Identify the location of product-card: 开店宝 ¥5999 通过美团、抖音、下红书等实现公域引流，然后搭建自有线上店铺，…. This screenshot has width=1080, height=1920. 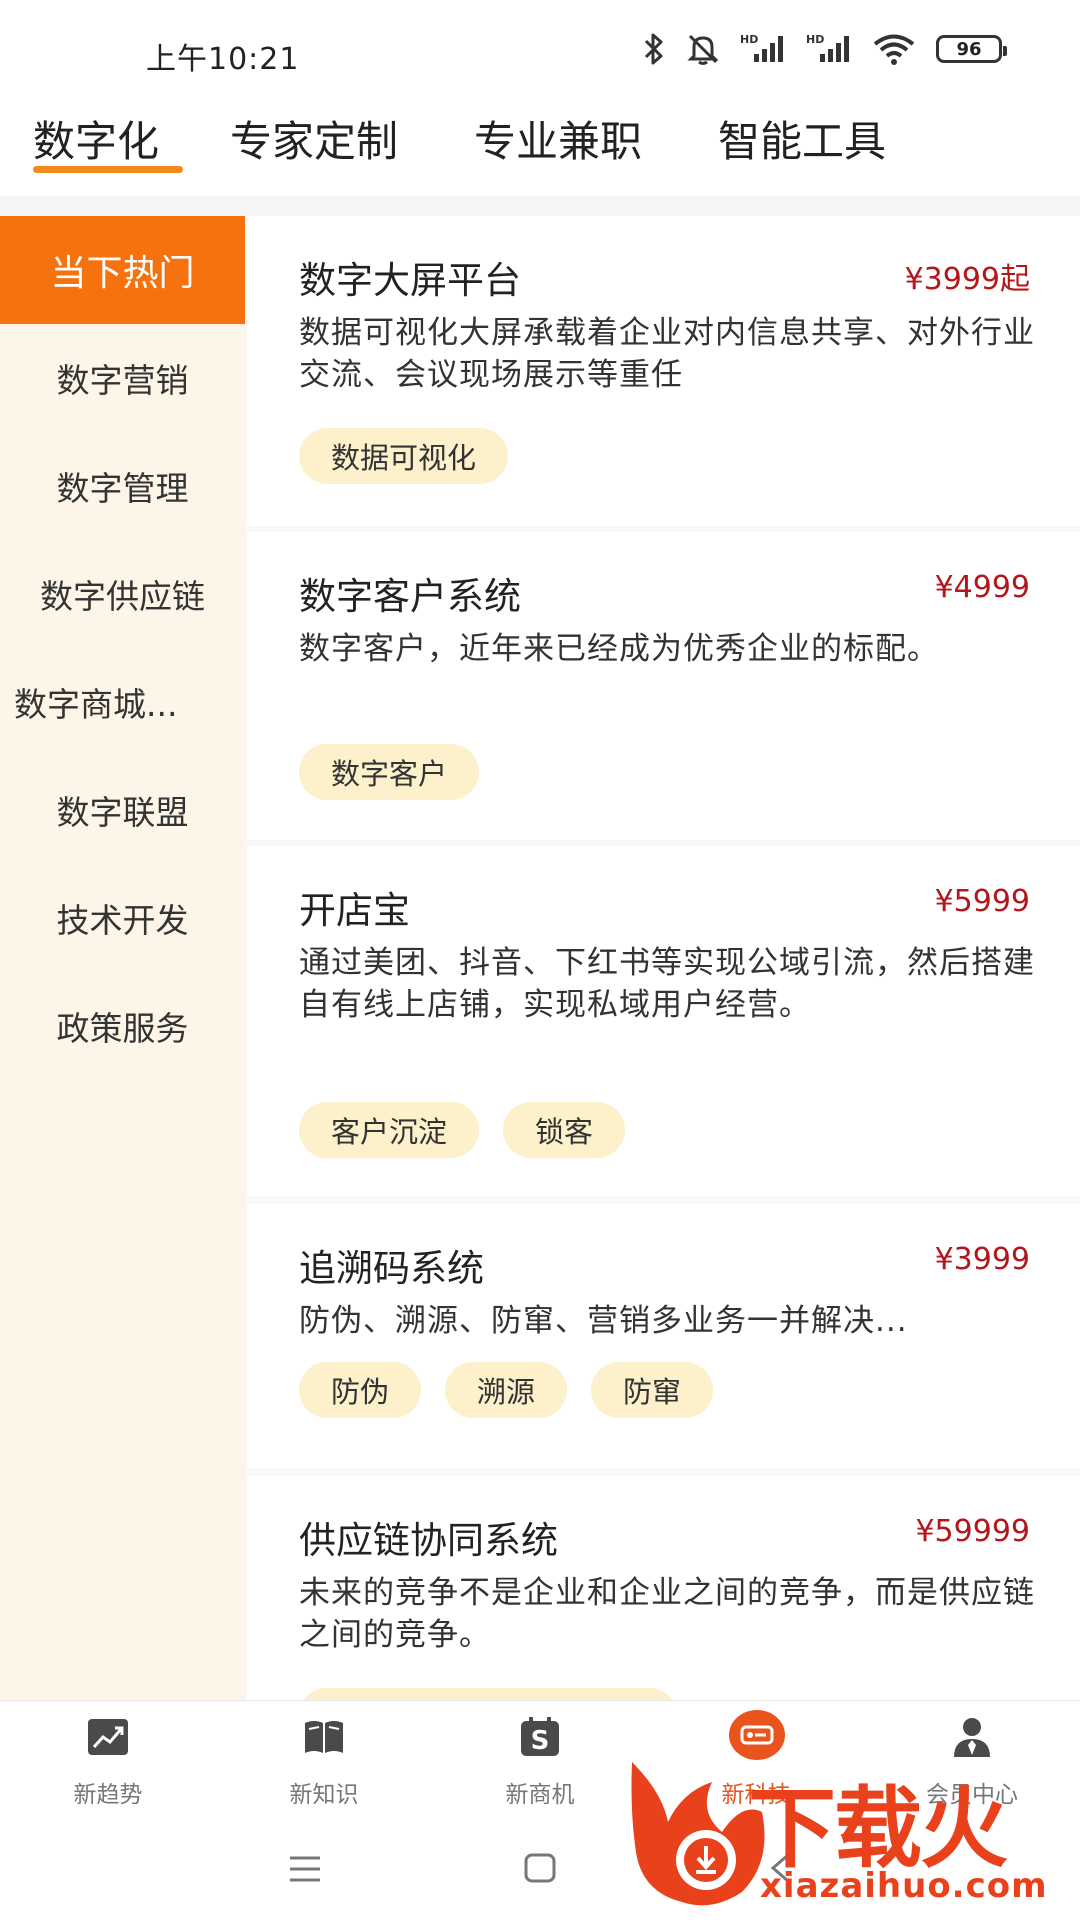
(663, 1021).